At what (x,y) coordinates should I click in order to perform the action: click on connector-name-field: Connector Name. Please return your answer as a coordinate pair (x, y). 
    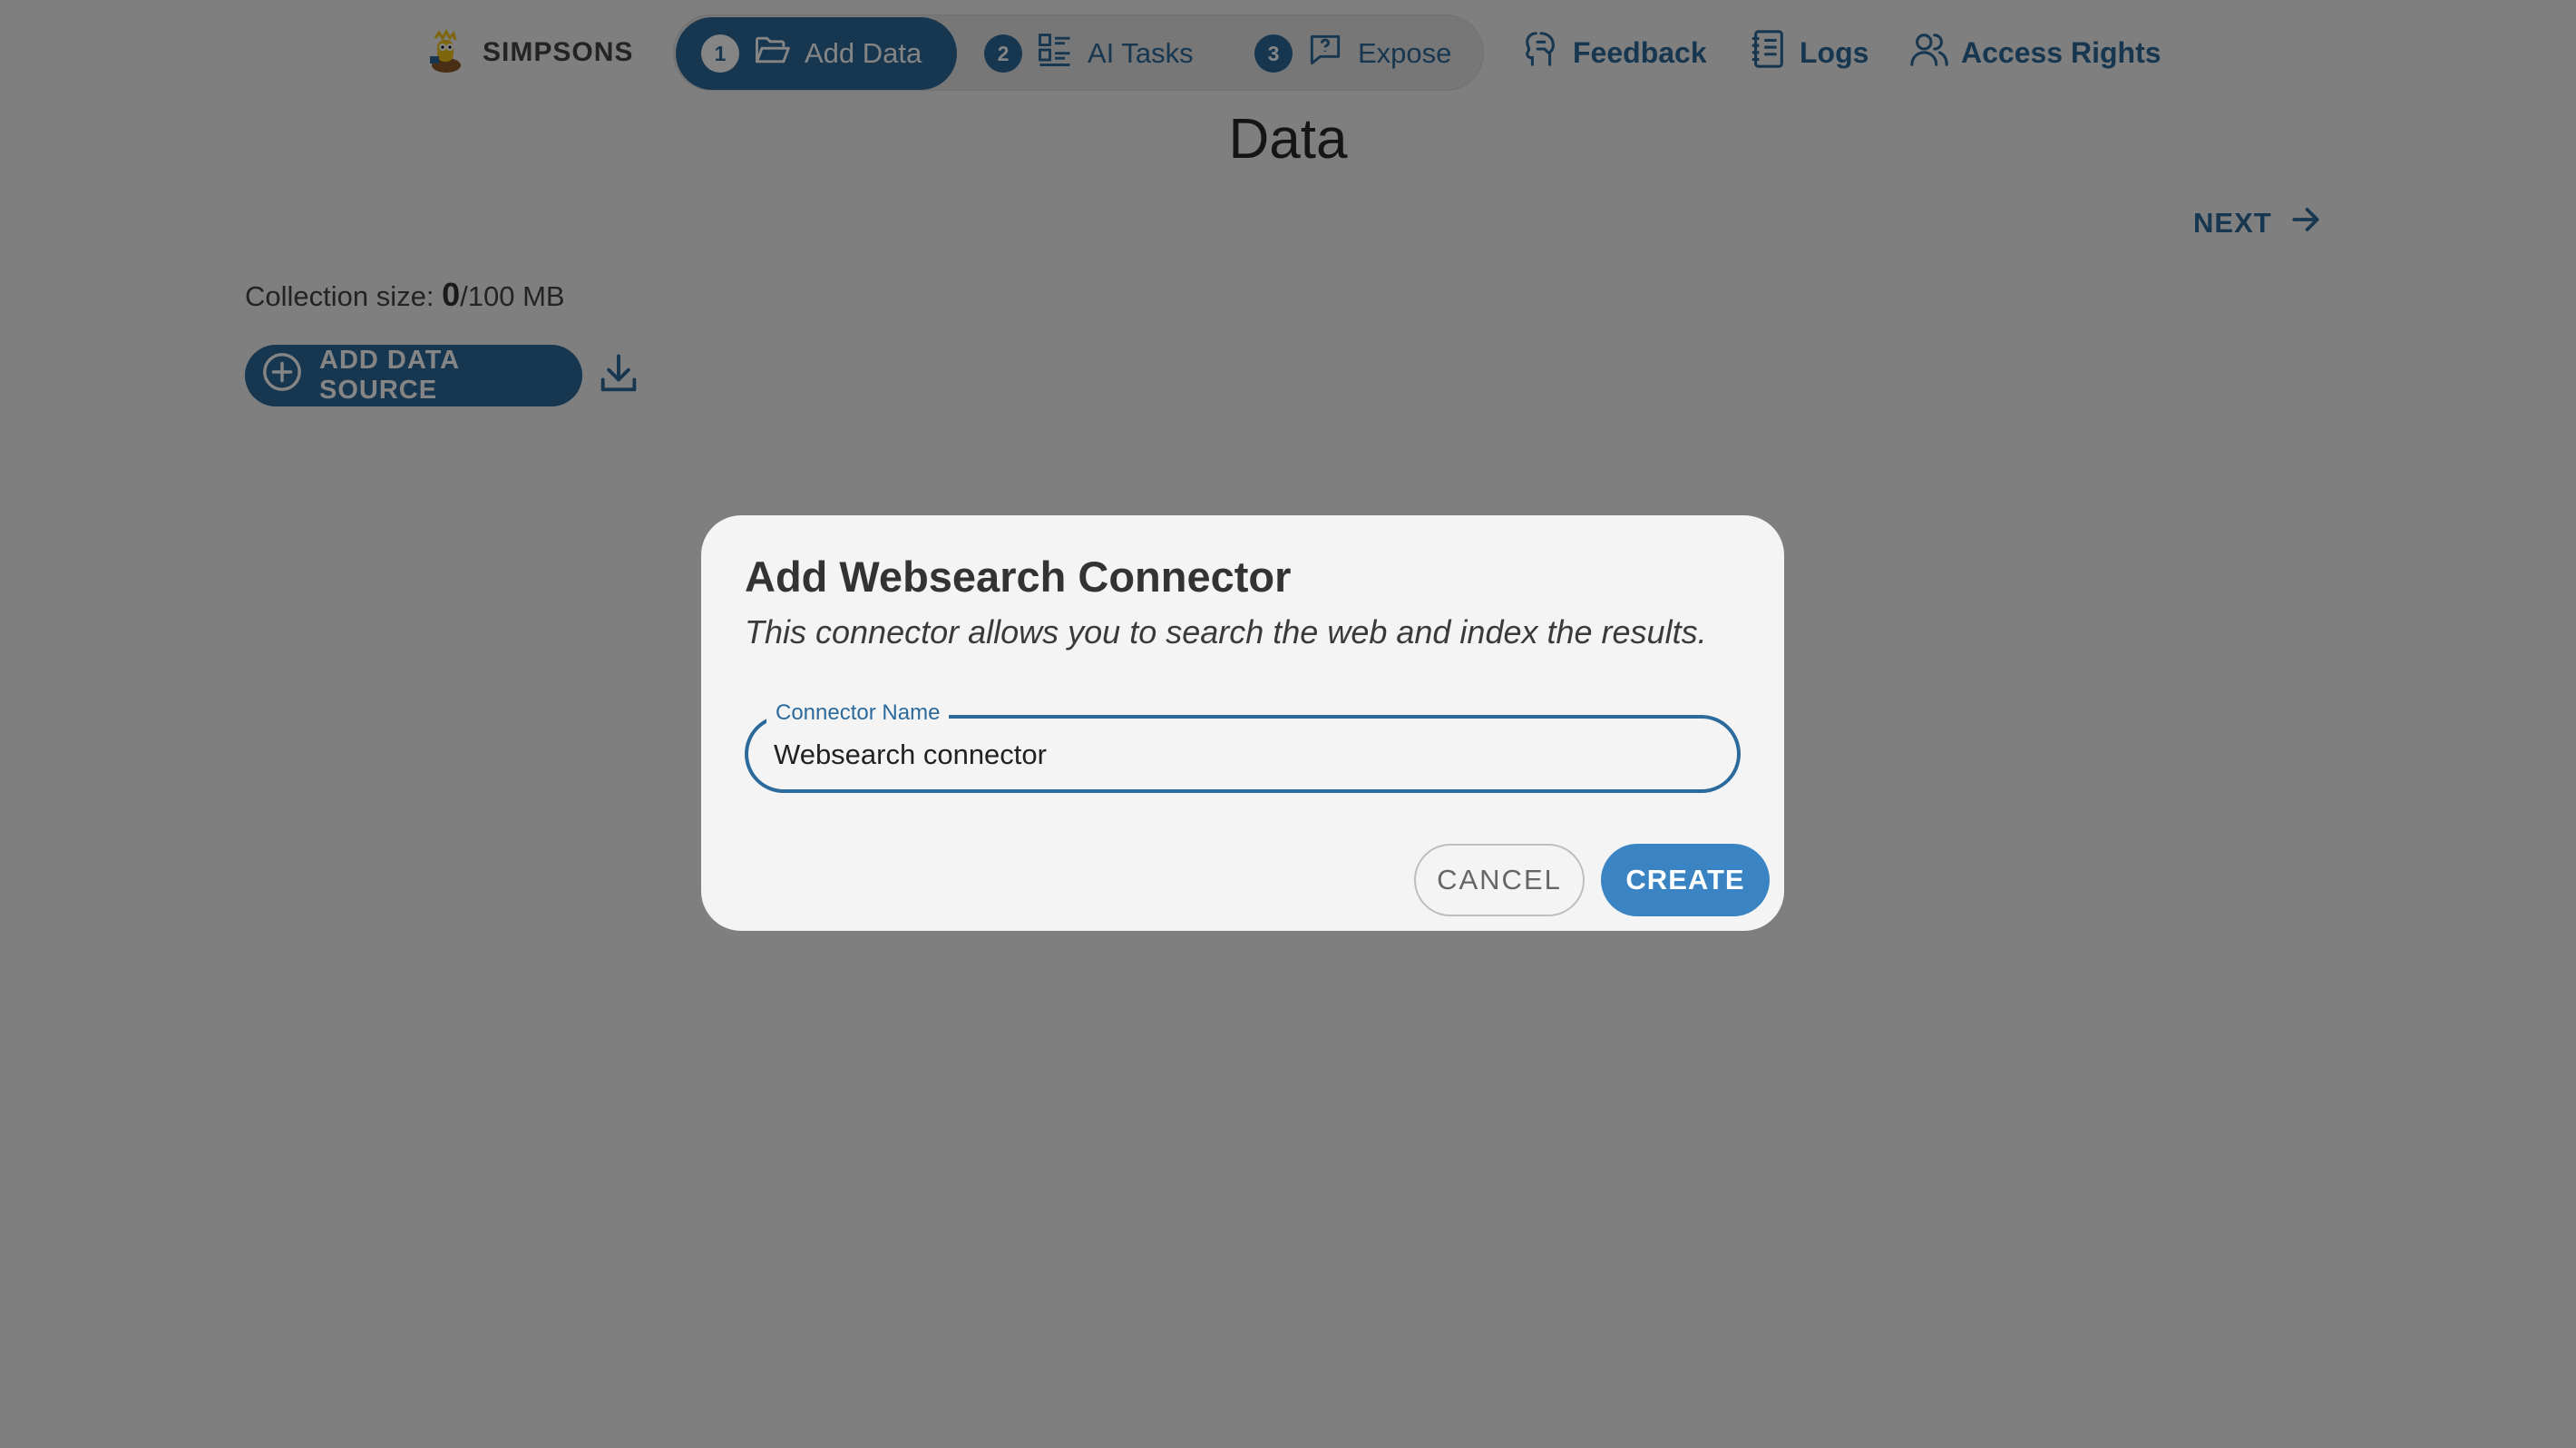
    Looking at the image, I should click on (1243, 746).